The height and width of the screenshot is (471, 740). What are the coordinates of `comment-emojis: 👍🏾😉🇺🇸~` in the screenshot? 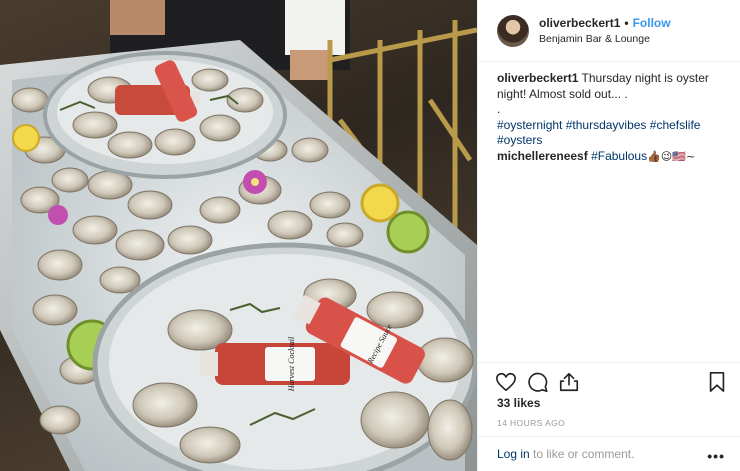 It's located at (671, 156).